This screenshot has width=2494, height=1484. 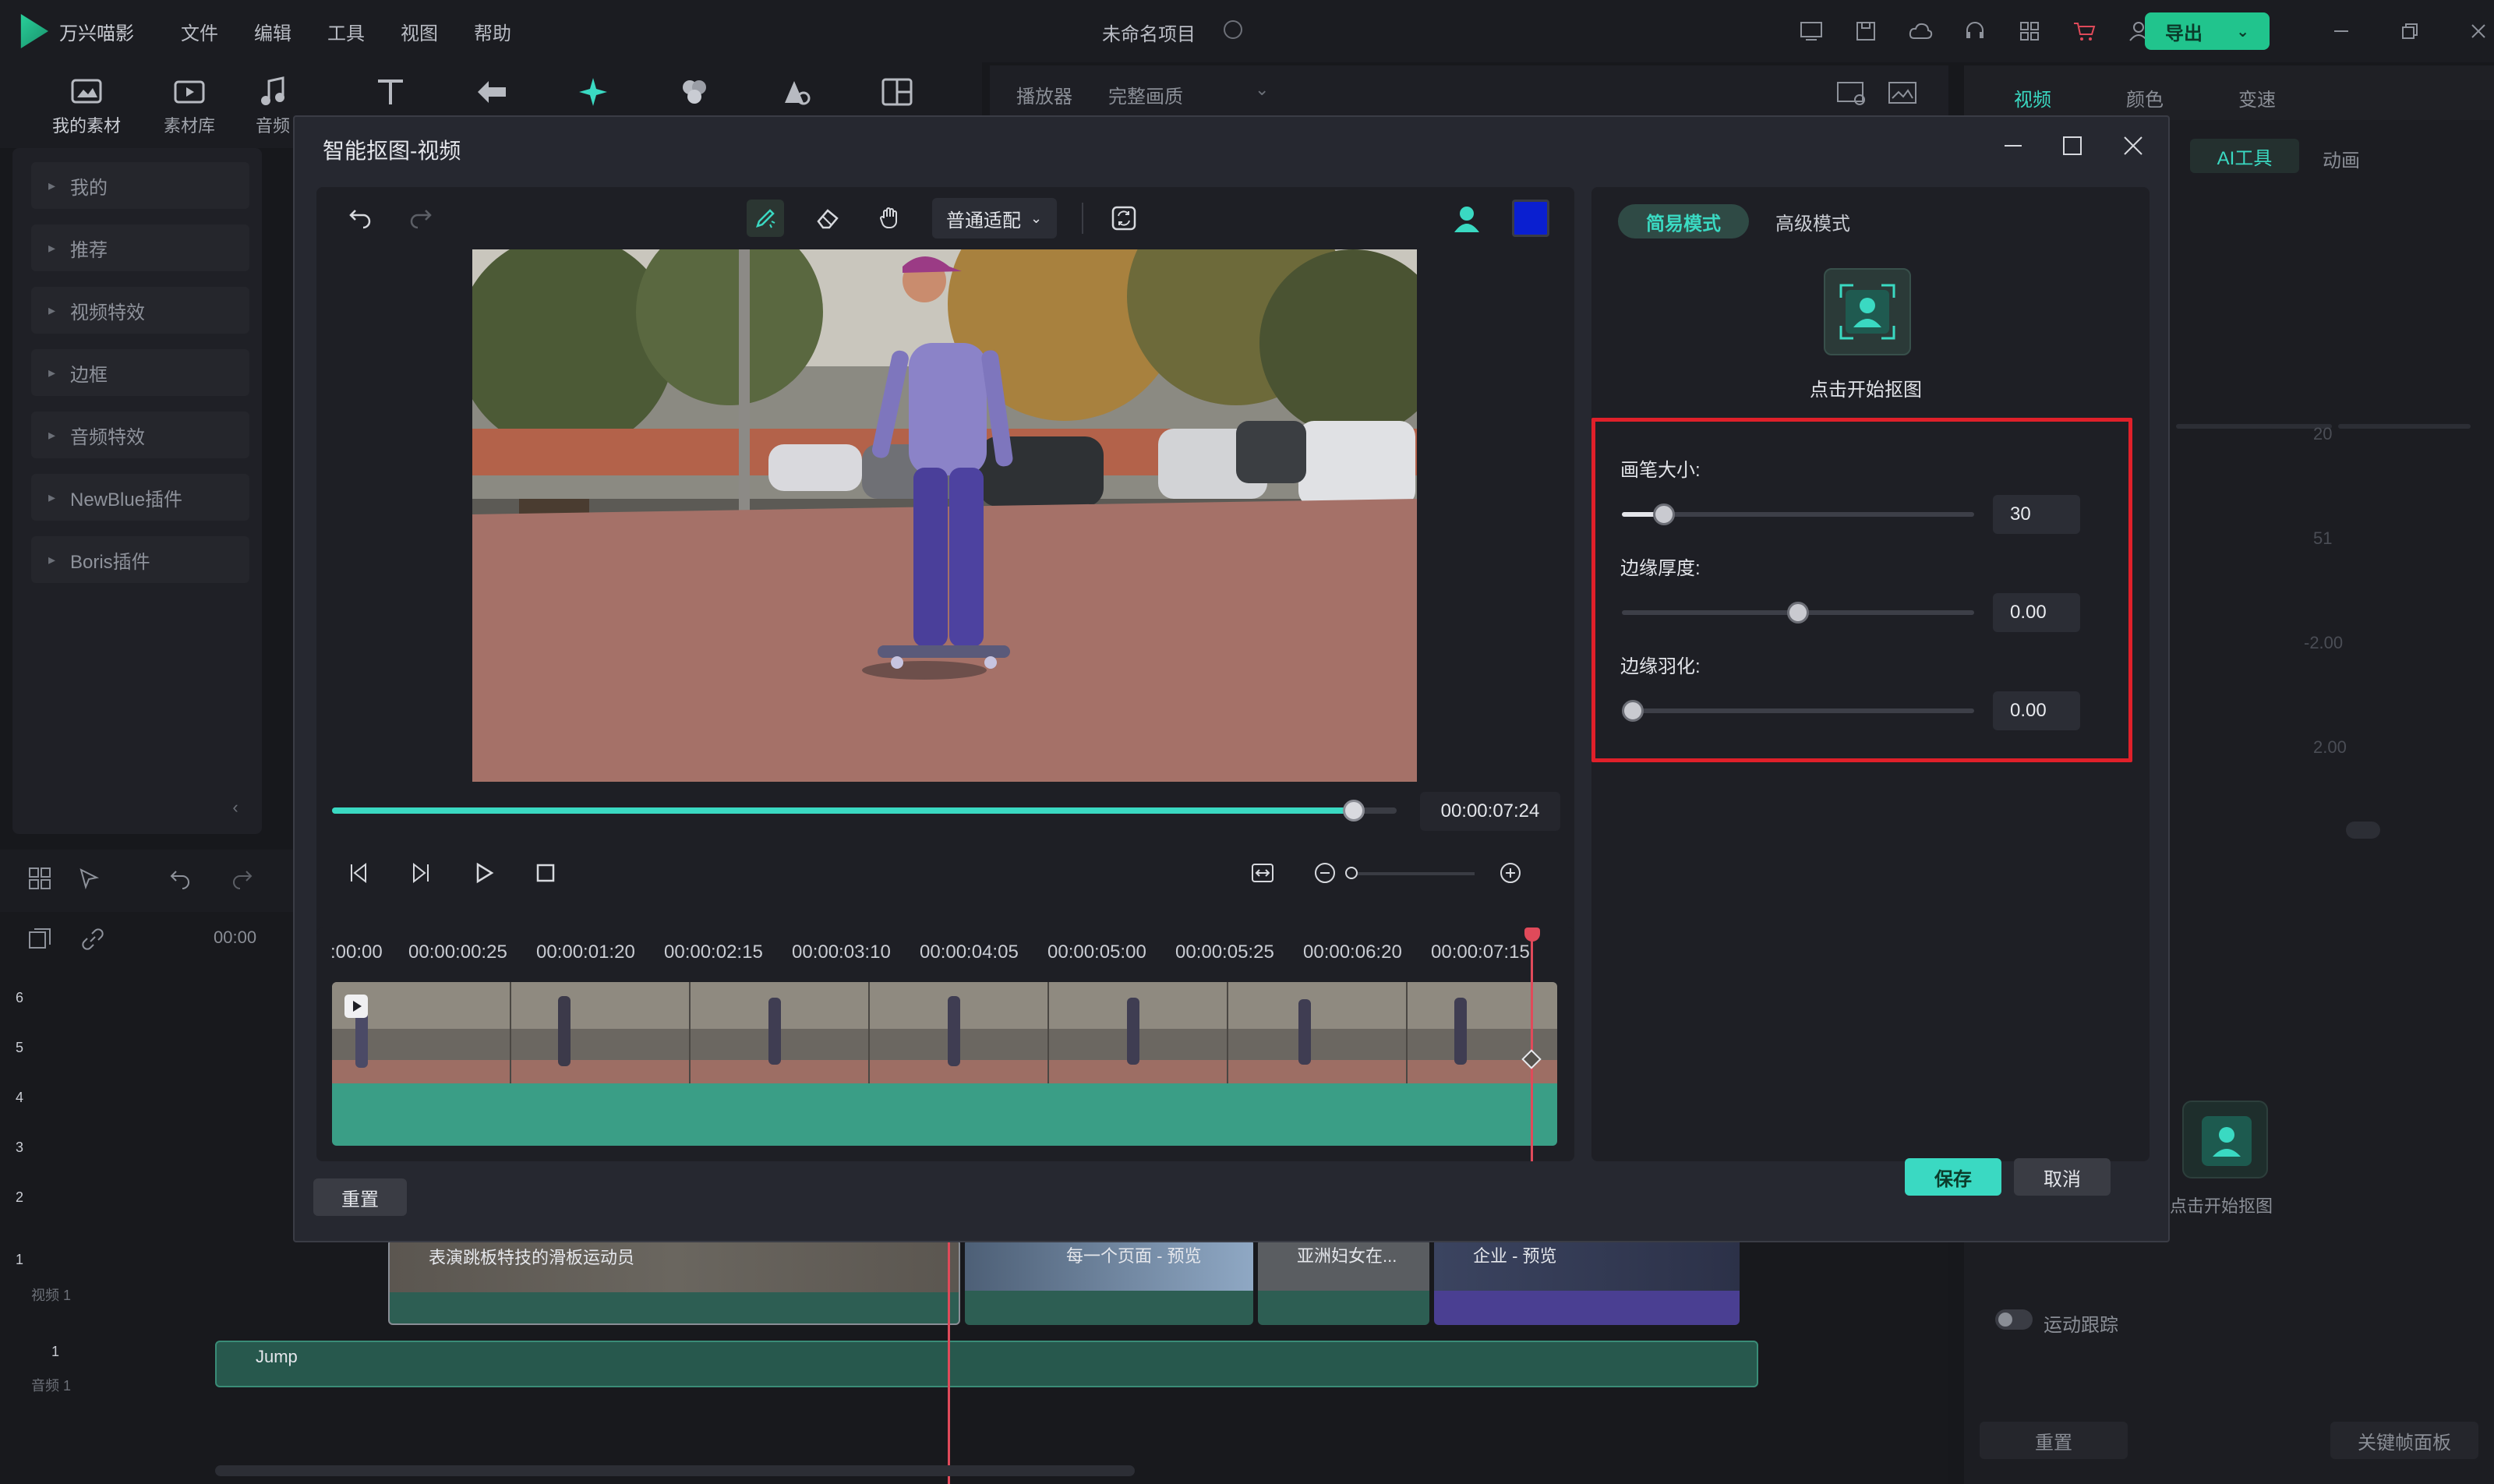 I want to click on simple-mode-tab: 简易模式, so click(x=1683, y=221).